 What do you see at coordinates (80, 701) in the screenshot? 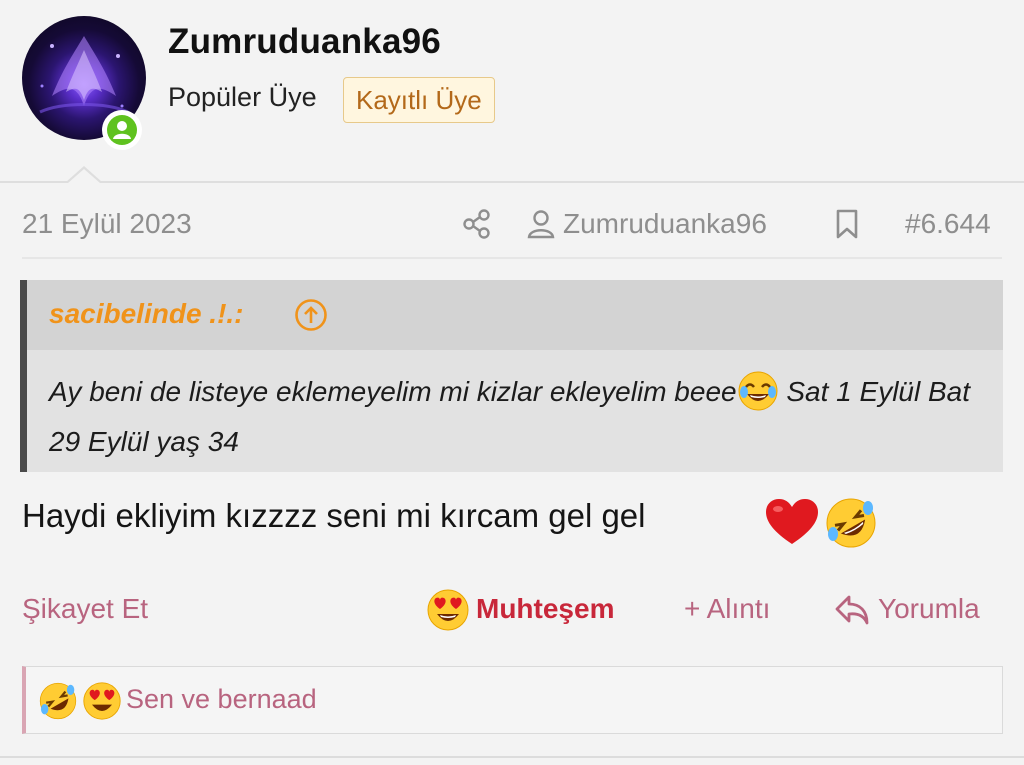
I see `reaction-emojis` at bounding box center [80, 701].